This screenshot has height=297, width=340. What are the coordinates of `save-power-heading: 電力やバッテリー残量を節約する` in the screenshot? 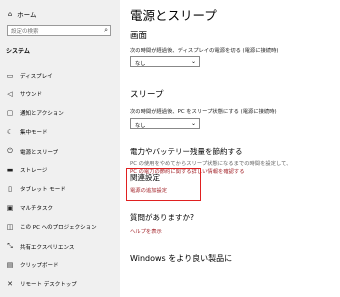 It's located at (186, 151).